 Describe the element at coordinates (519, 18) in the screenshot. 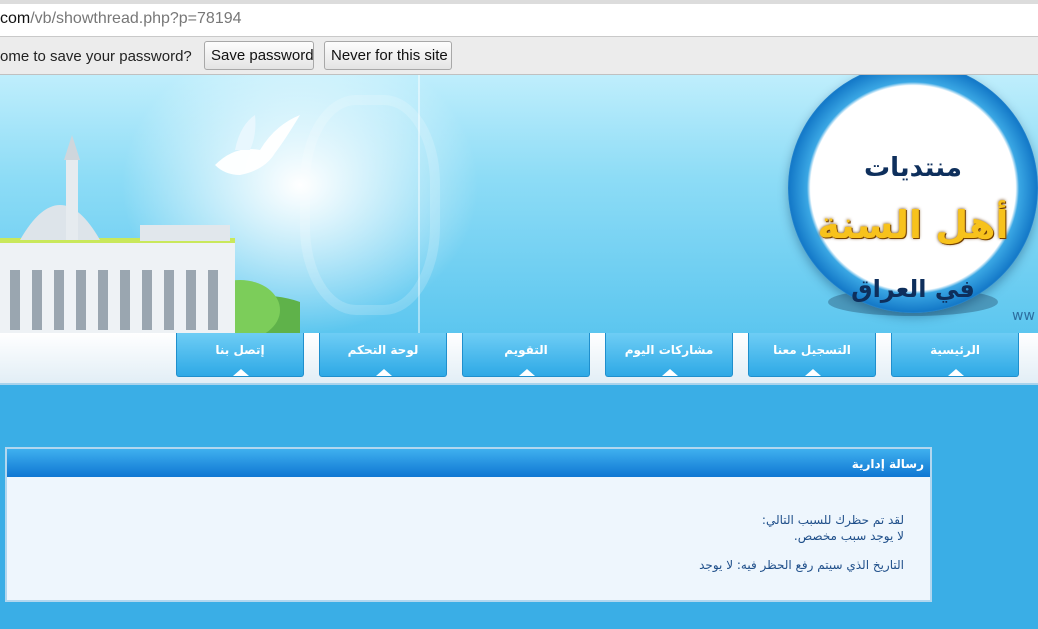

I see `address-bar: com/vb/showthread.php?p=78194` at that location.